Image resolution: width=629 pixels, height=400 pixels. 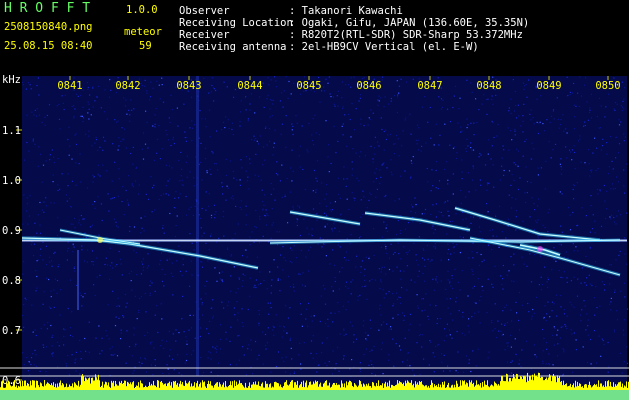 What do you see at coordinates (11, 331) in the screenshot?
I see `y-tick-label: 0.7` at bounding box center [11, 331].